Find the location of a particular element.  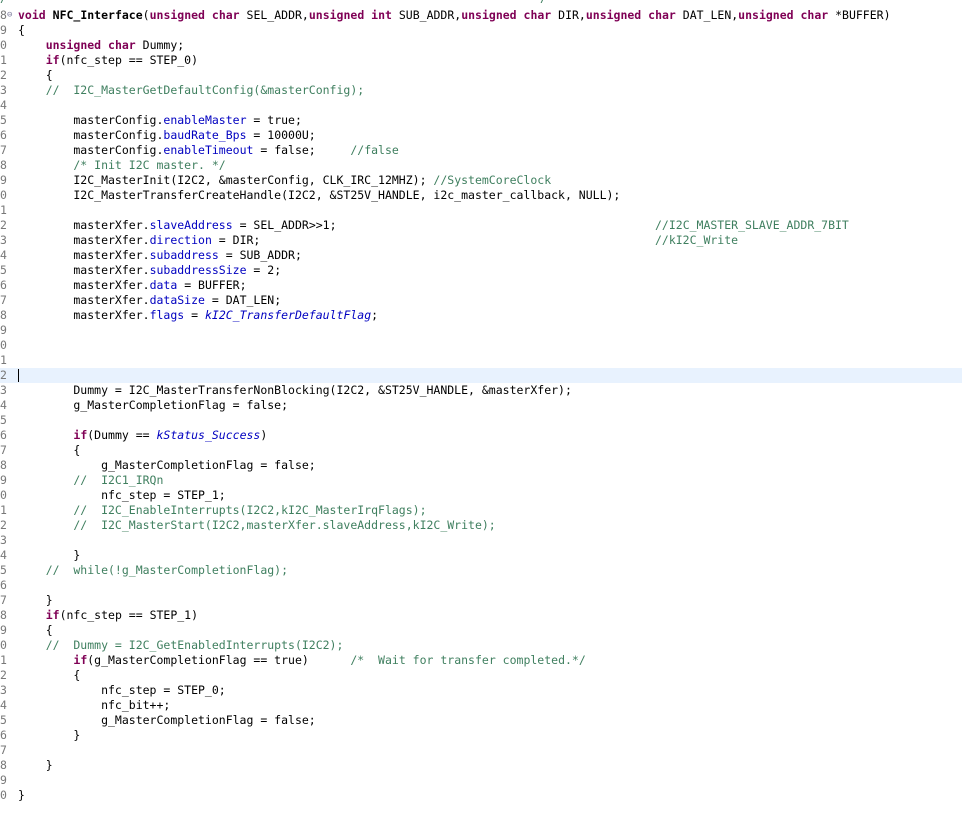

code-line: 0 unsigned char Dummy; is located at coordinates (481, 45).